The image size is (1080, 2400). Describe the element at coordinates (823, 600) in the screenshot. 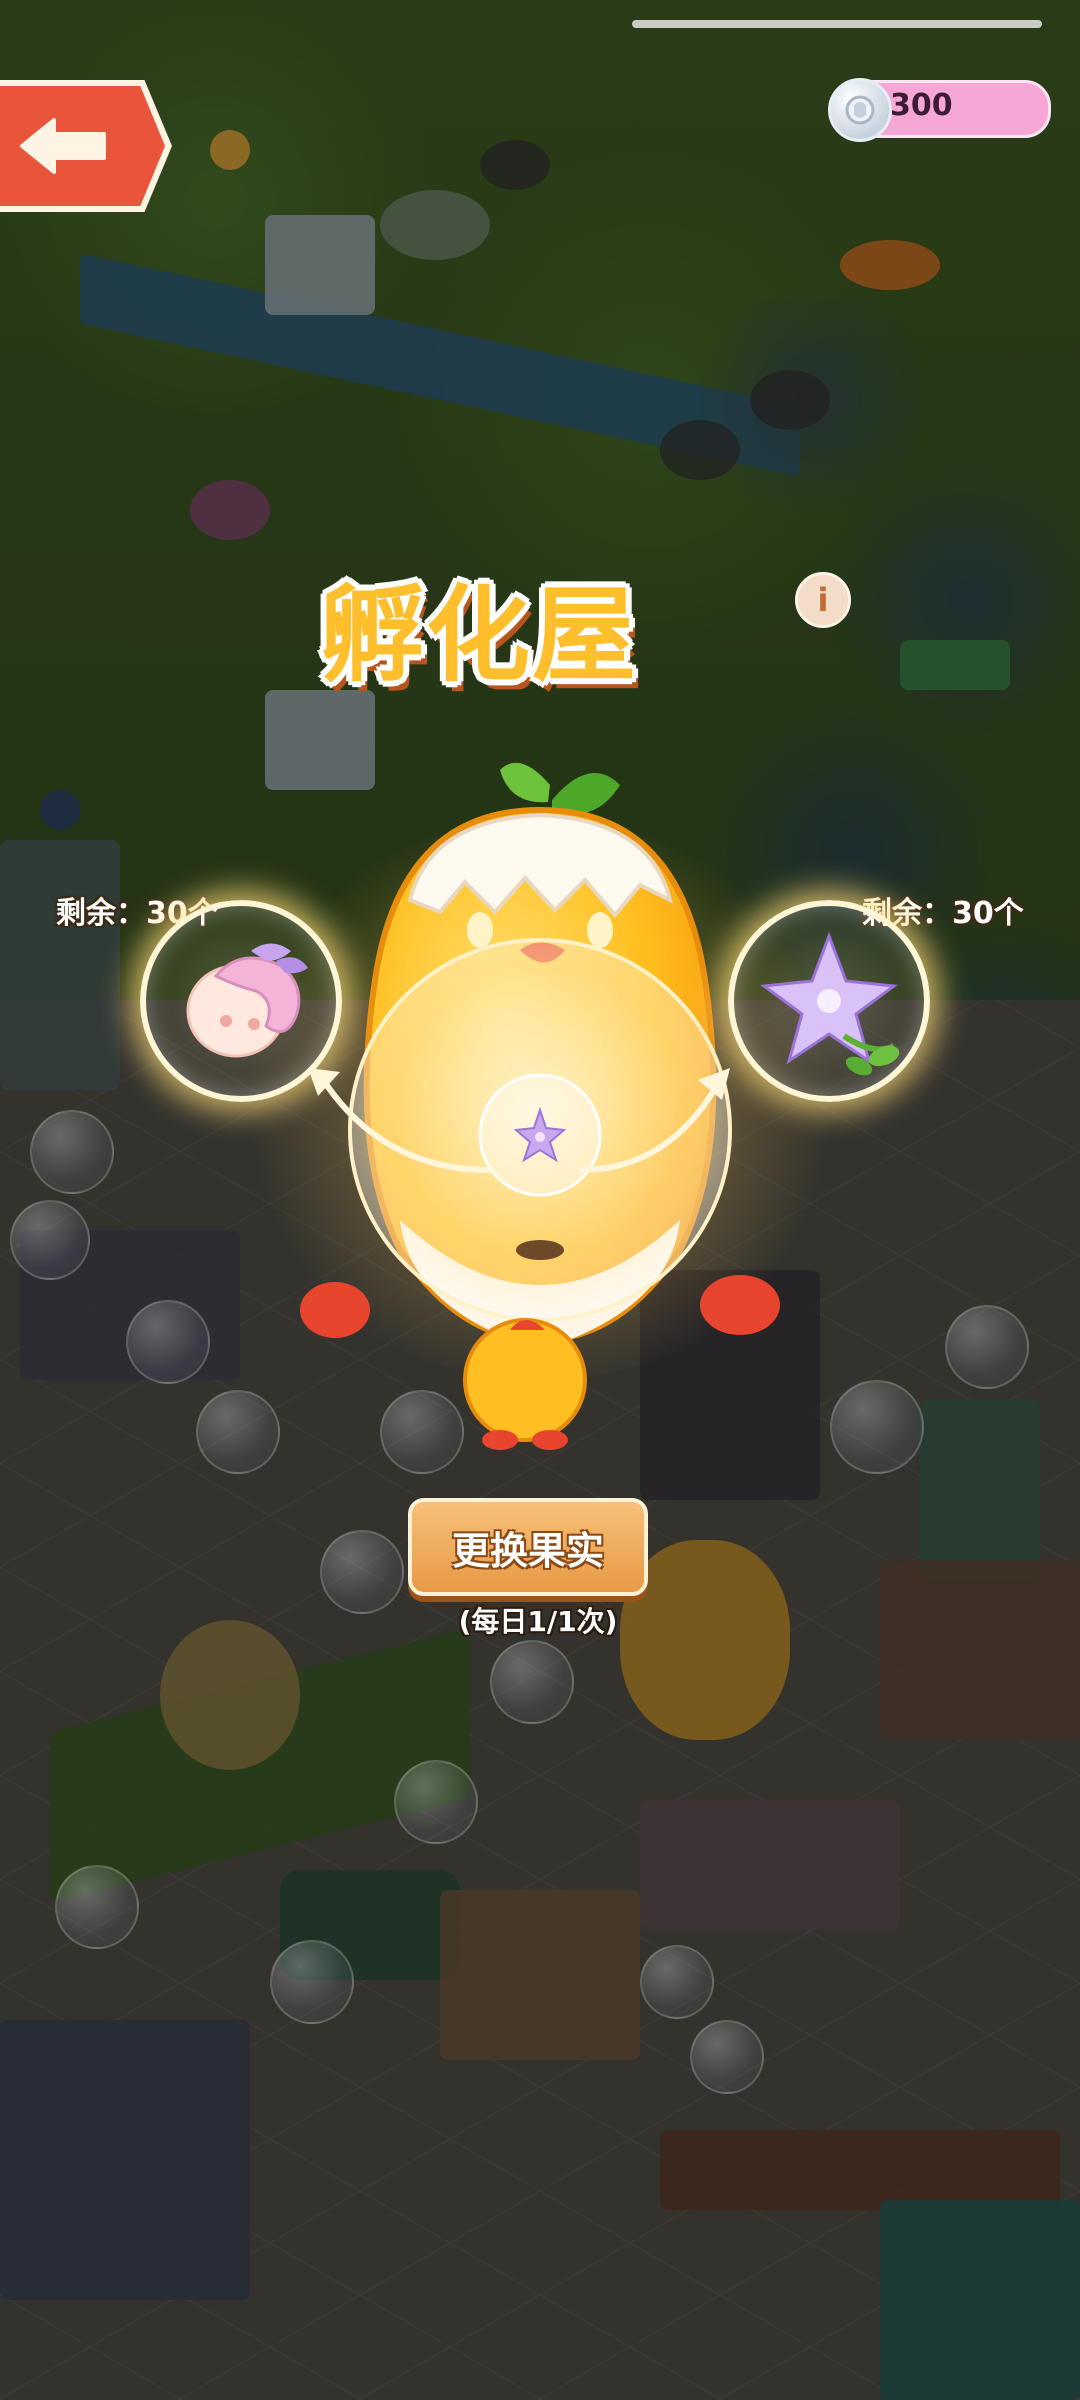

I see `info-icon: i` at that location.